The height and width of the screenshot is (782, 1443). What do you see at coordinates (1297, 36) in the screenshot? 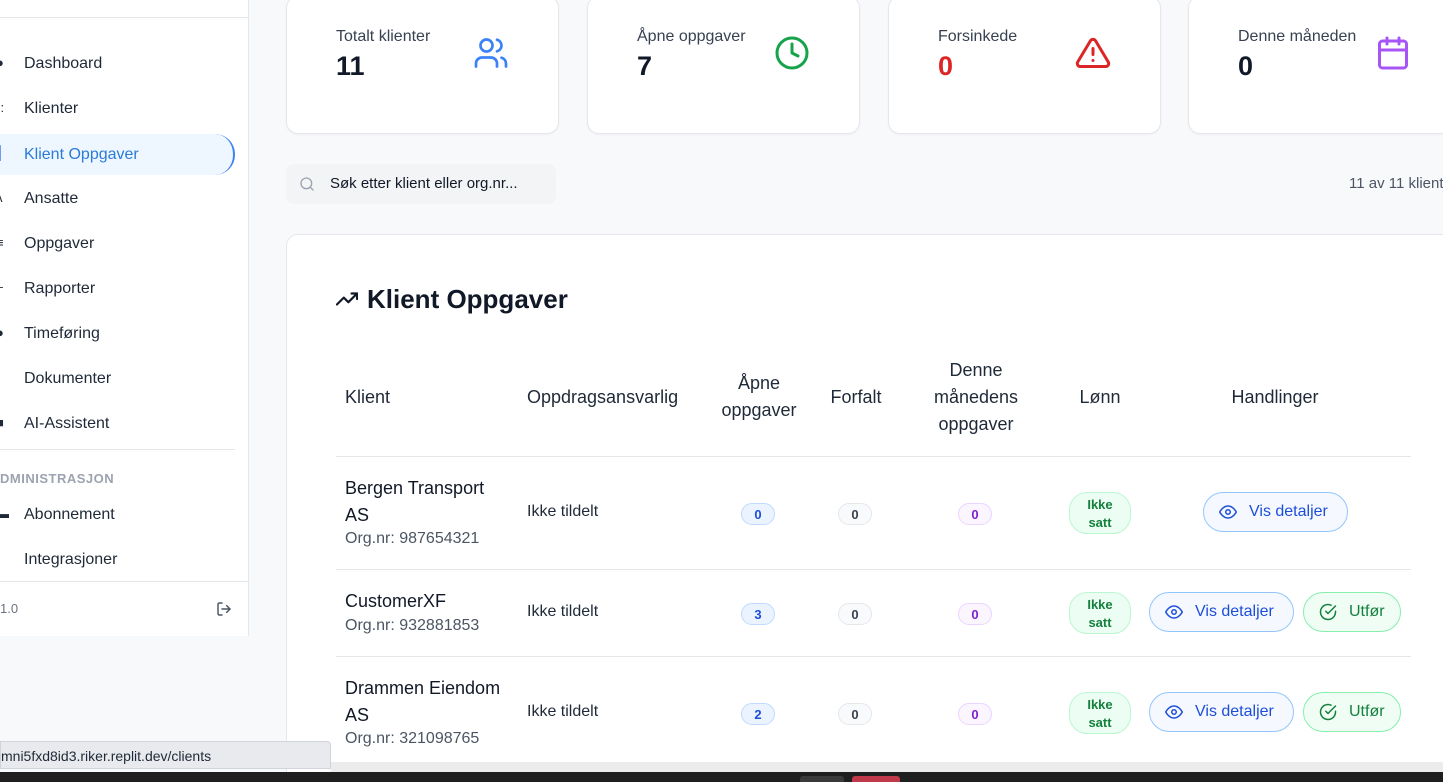
I see `stat-label: Denne måneden` at bounding box center [1297, 36].